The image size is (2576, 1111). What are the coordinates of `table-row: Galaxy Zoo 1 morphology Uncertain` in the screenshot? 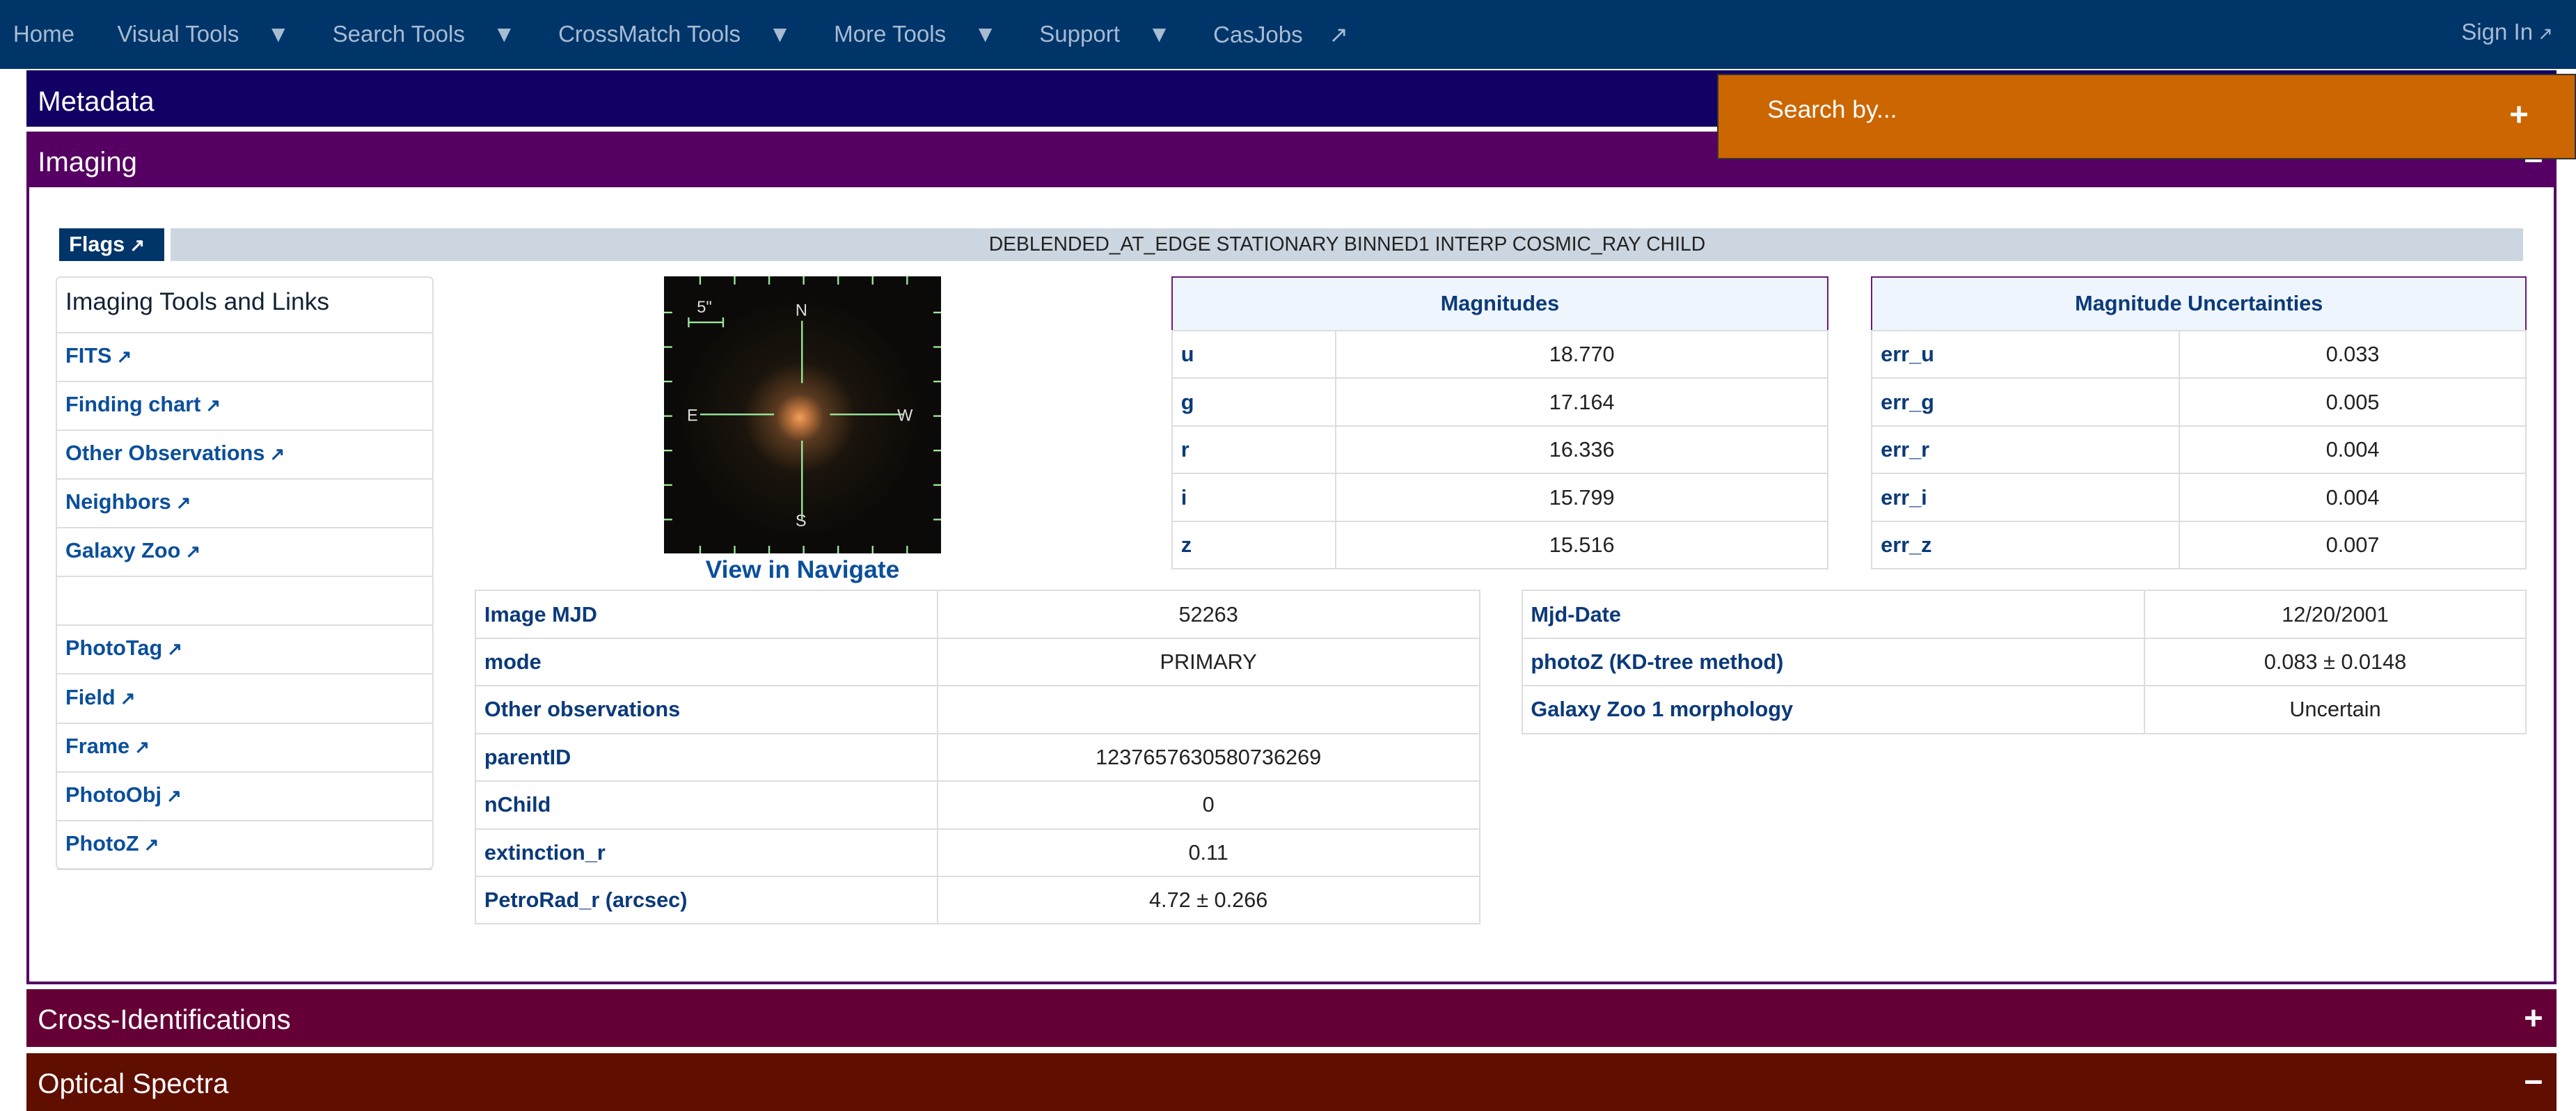 It's located at (2024, 709).